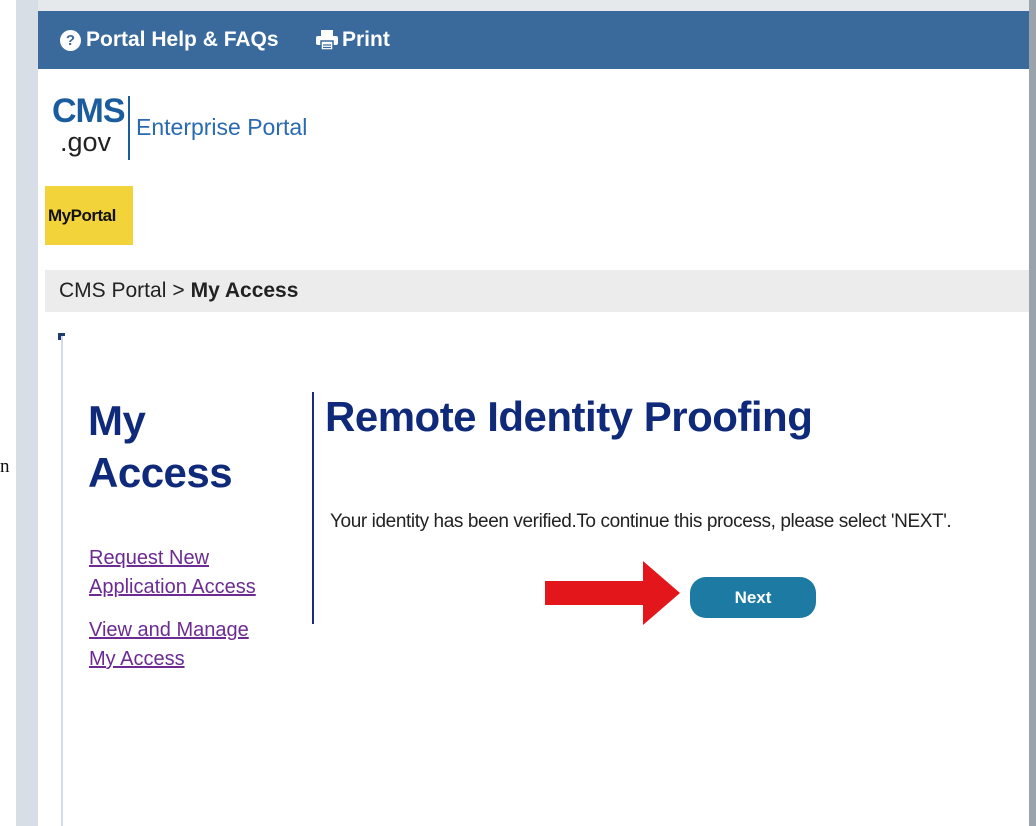 The width and height of the screenshot is (1036, 826). I want to click on screenshot-frame-left, so click(27, 413).